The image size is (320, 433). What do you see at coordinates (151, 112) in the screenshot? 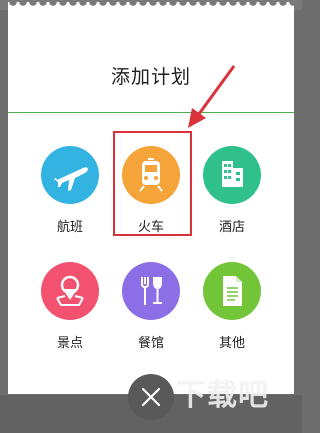
I see `title-divider` at bounding box center [151, 112].